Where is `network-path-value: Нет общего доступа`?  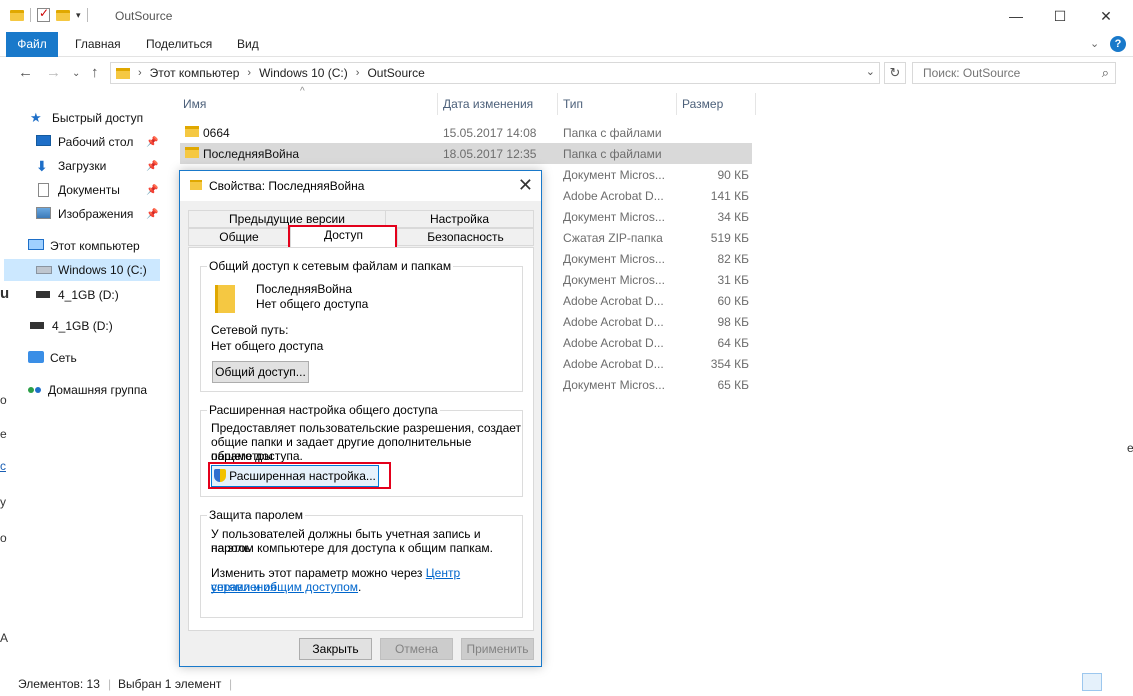 network-path-value: Нет общего доступа is located at coordinates (267, 346).